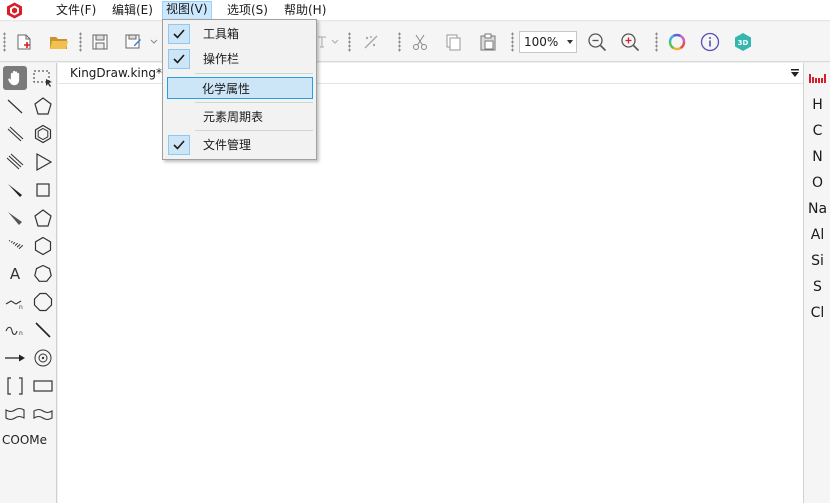 This screenshot has height=503, width=830. What do you see at coordinates (28, 283) in the screenshot?
I see `toolbox-panel: A n n COOMe` at bounding box center [28, 283].